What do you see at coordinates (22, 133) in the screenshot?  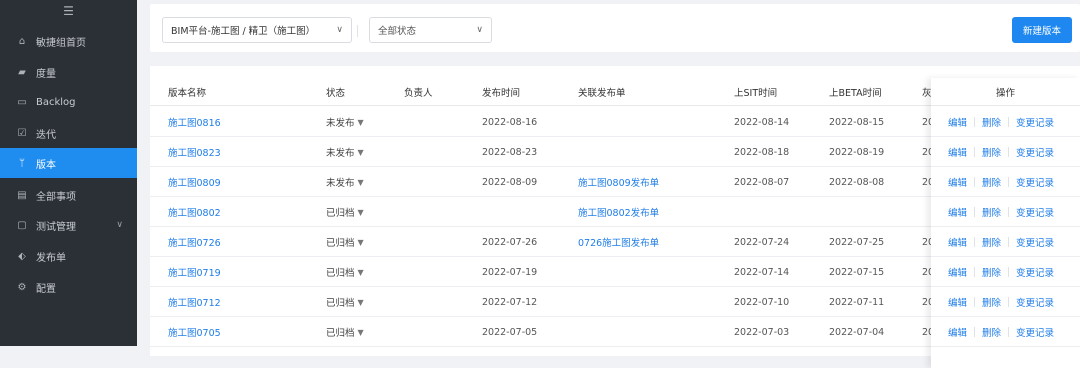 I see `iteration-icon: ☑` at bounding box center [22, 133].